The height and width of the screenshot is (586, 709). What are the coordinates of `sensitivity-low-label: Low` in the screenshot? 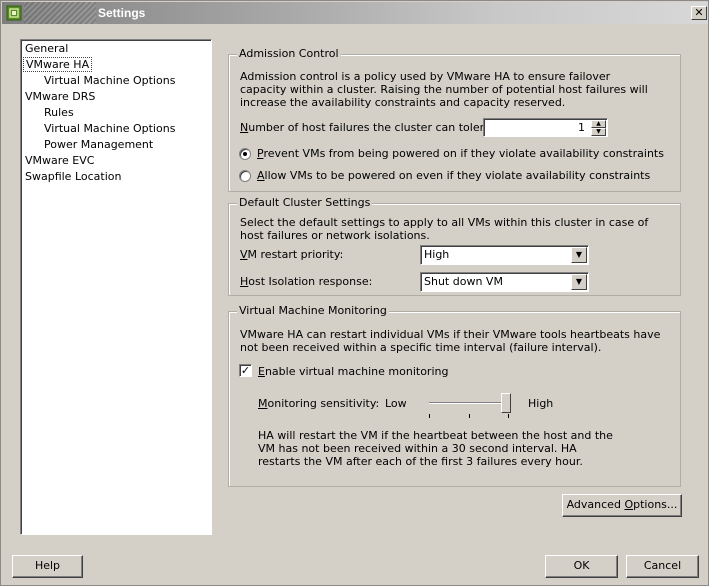 It's located at (396, 403).